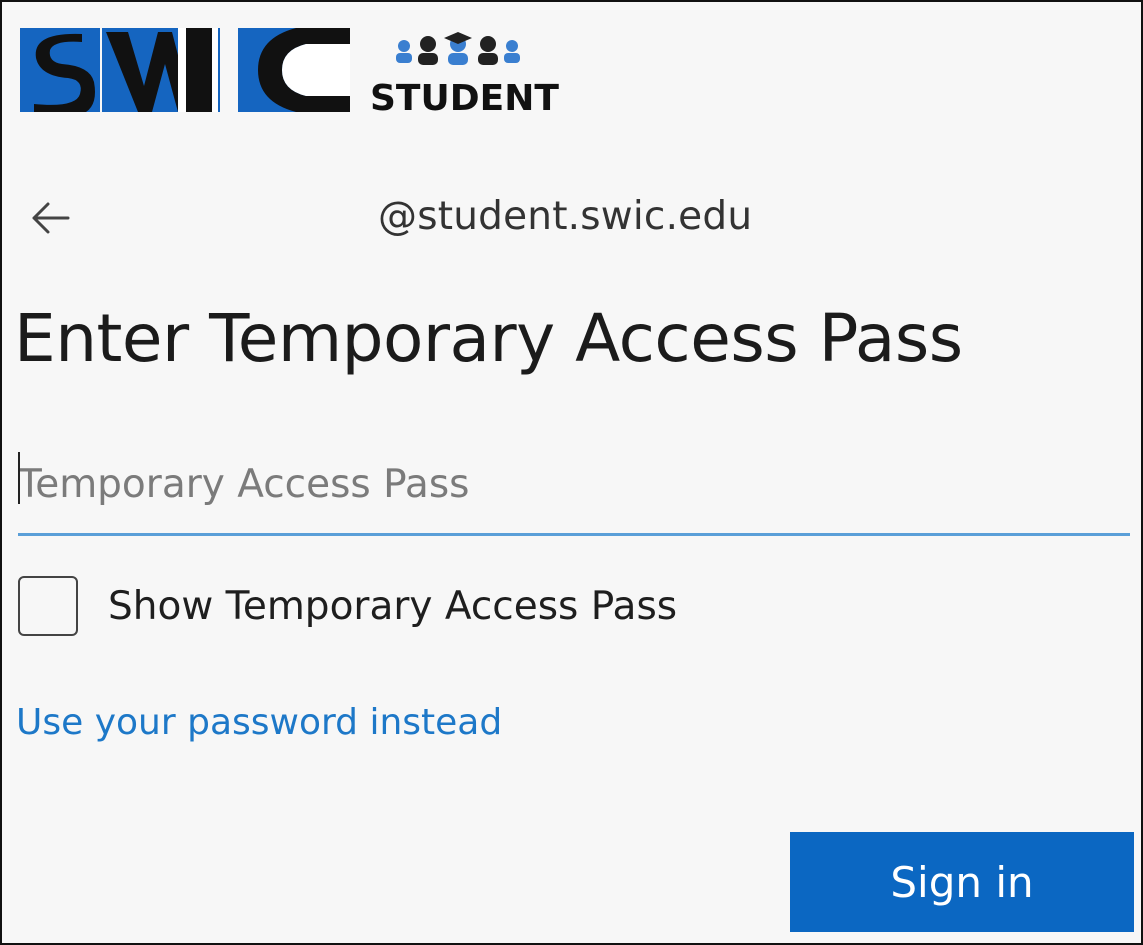 Image resolution: width=1143 pixels, height=945 pixels. What do you see at coordinates (185, 70) in the screenshot?
I see `swic-wordmark` at bounding box center [185, 70].